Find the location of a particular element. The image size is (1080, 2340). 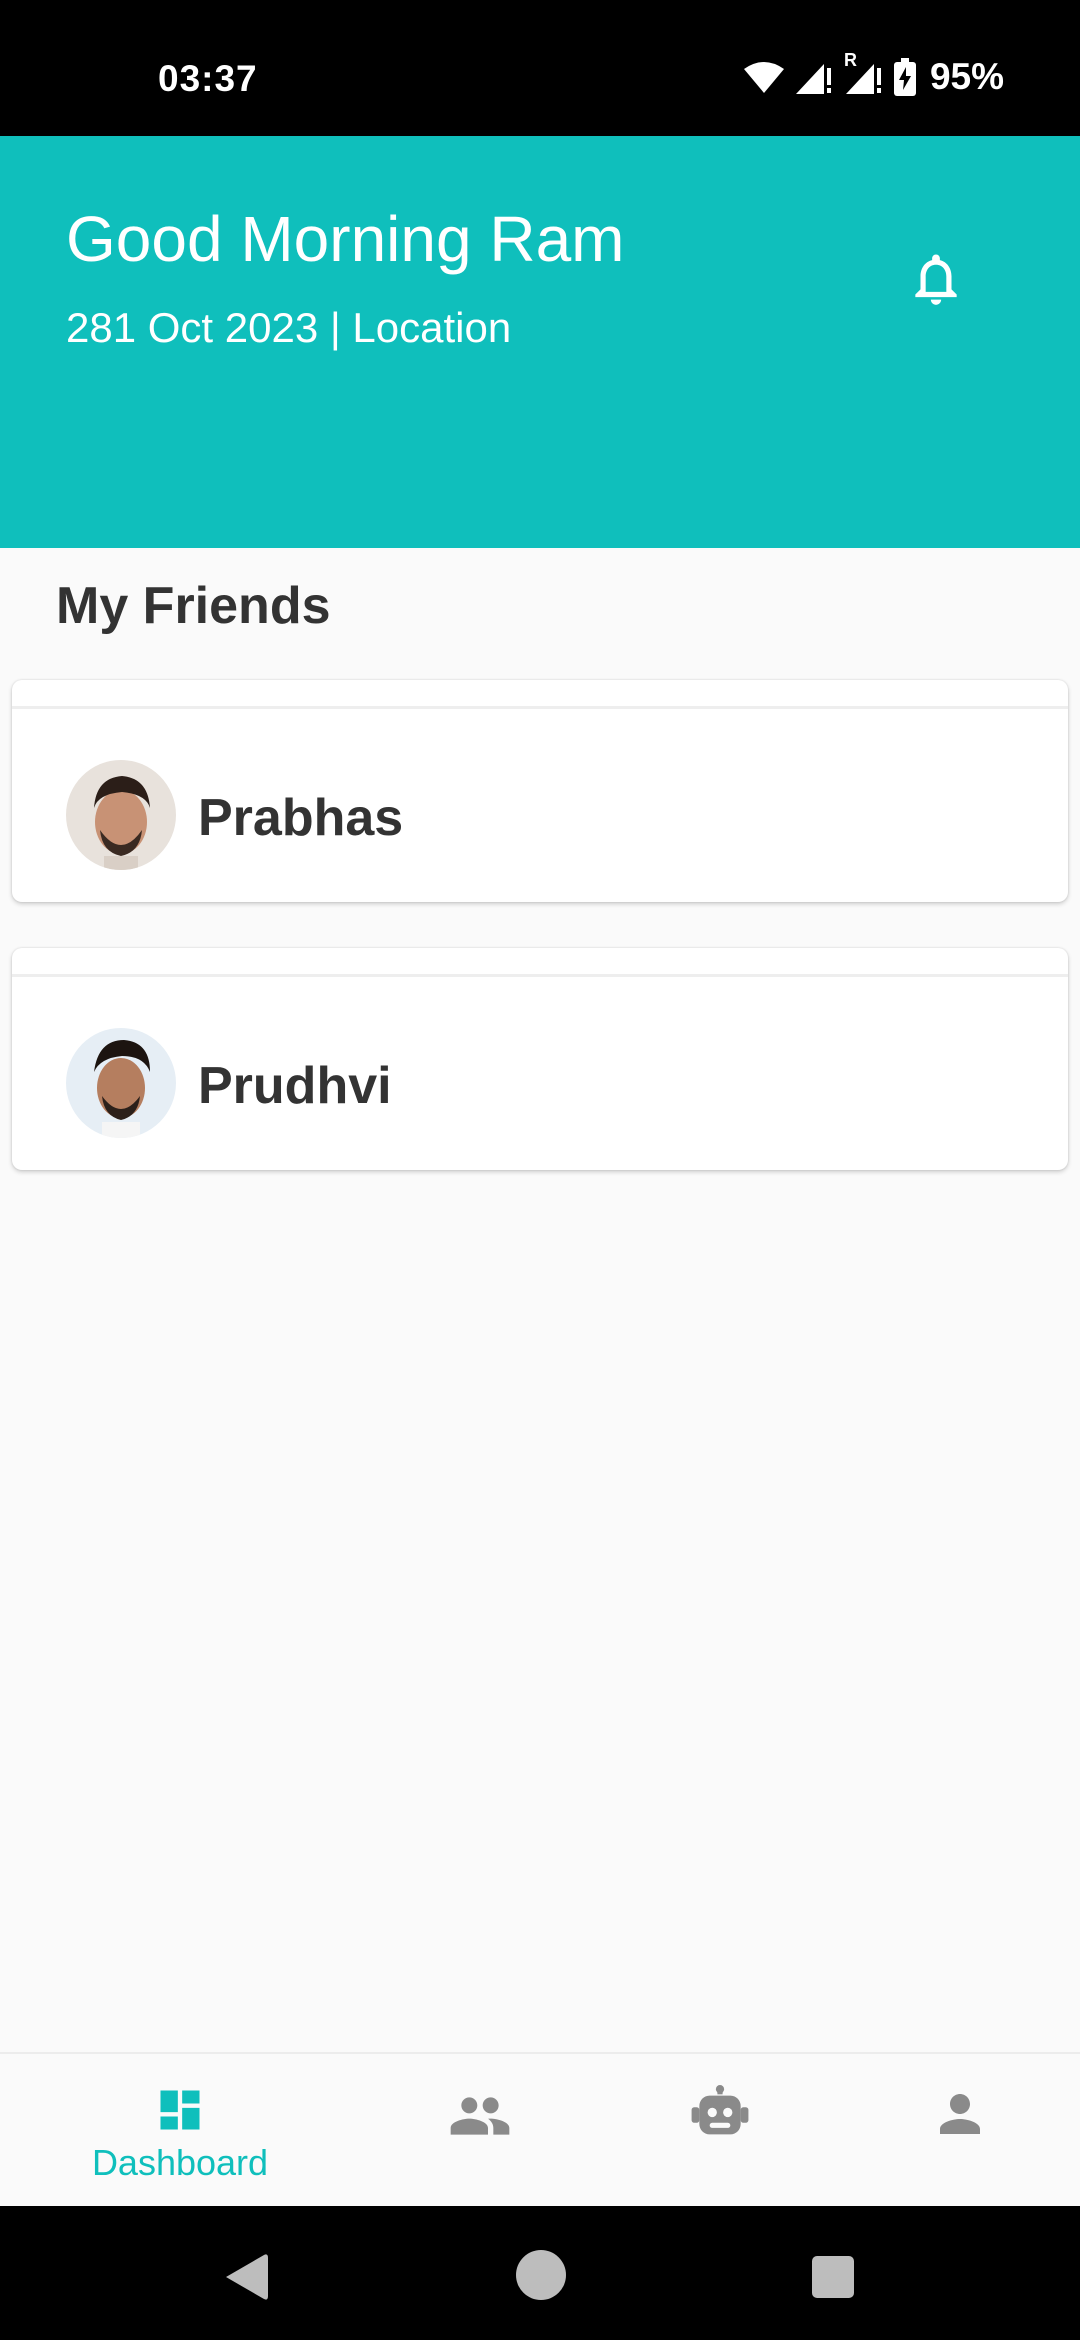

friend-name: Prabhas is located at coordinates (301, 818).